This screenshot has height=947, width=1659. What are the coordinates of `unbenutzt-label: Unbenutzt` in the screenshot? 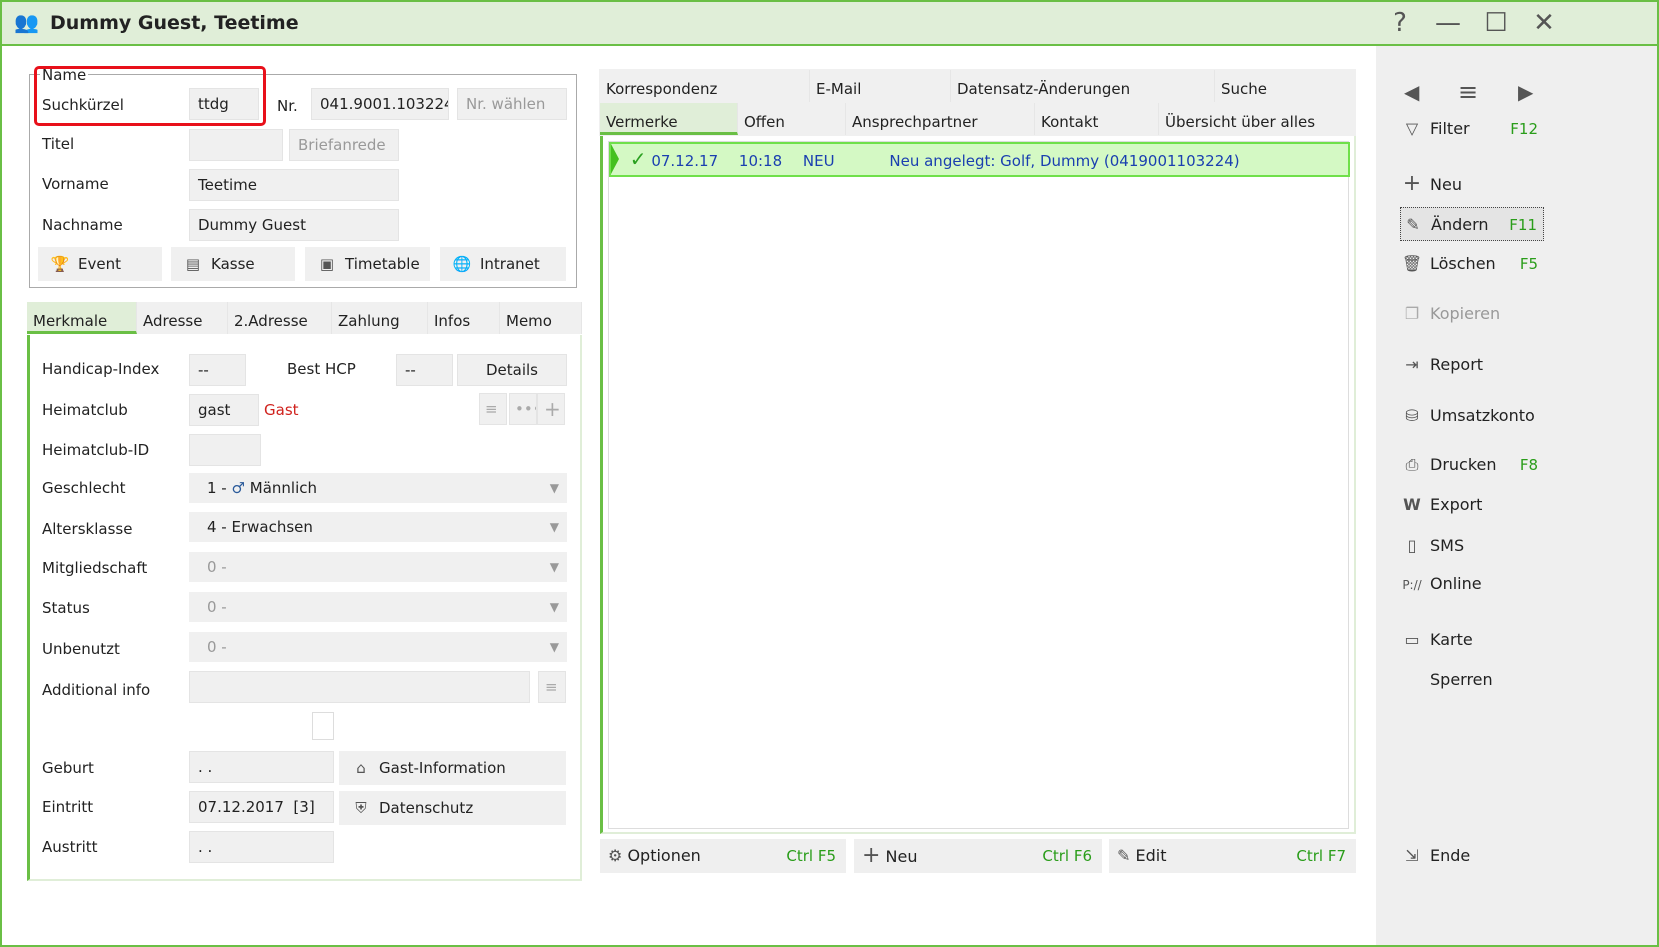 It's located at (81, 649).